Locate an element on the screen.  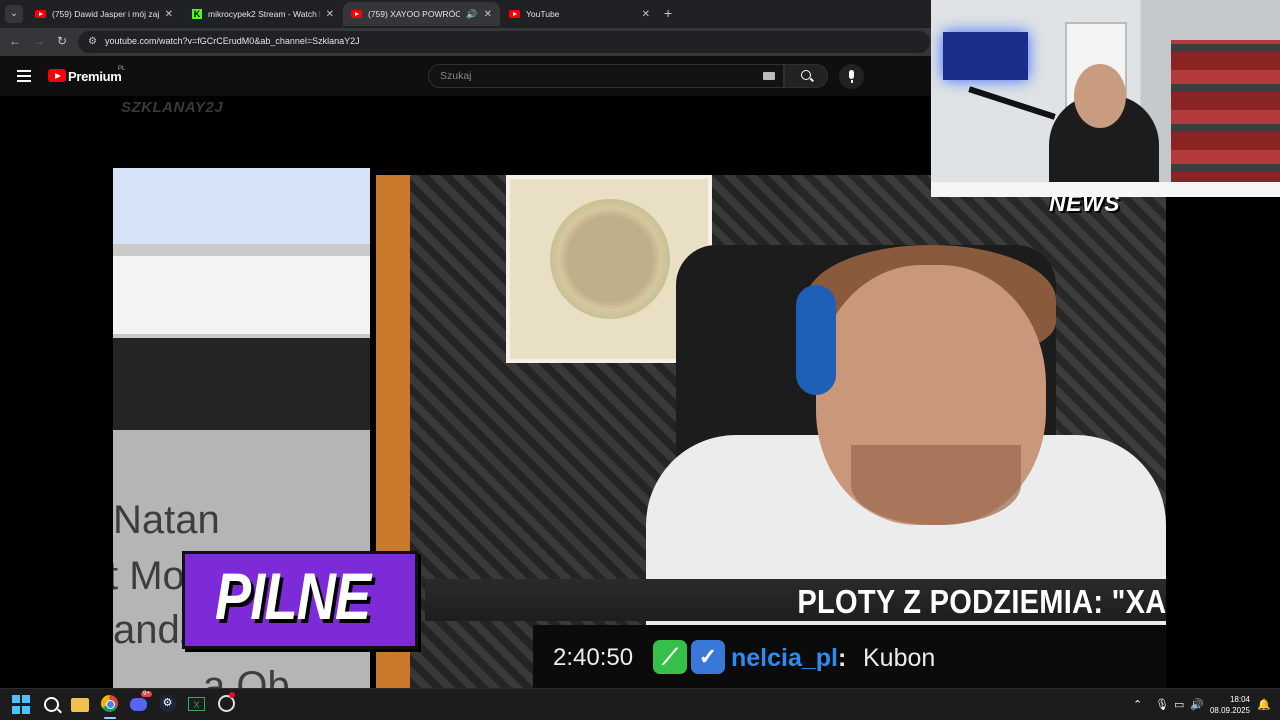
recording-dot-icon is located at coordinates (232, 695).